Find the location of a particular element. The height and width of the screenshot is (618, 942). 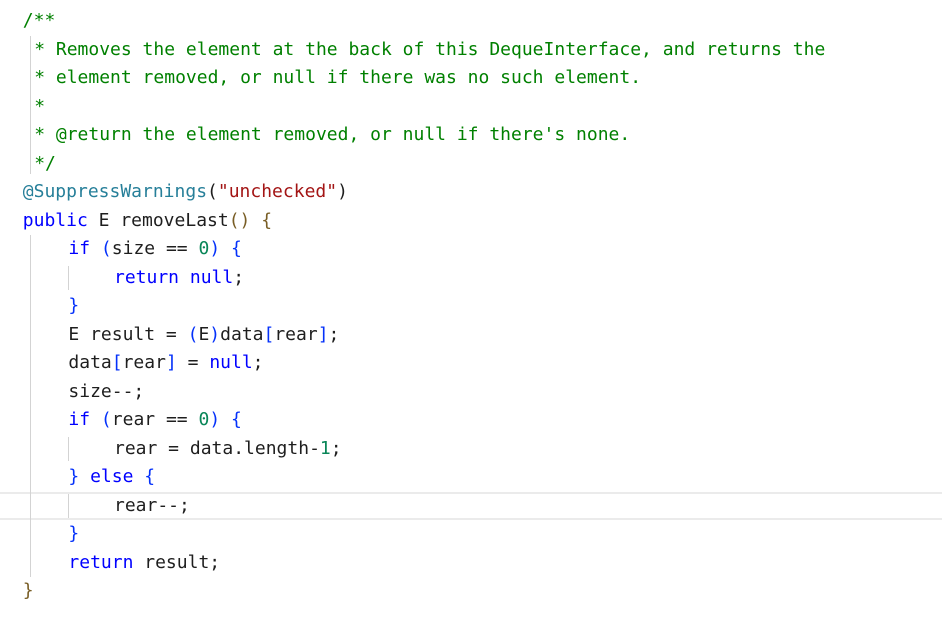

code-line: return null; is located at coordinates (179, 278).